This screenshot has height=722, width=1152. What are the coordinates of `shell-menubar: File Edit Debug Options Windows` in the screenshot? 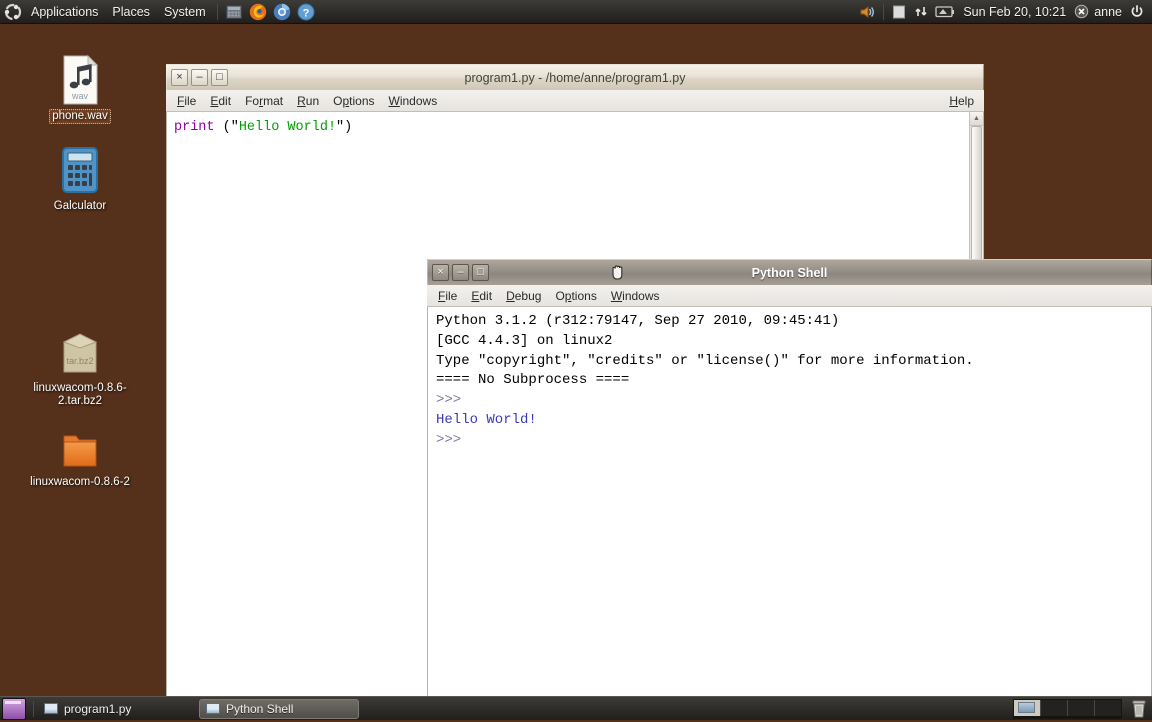 It's located at (789, 296).